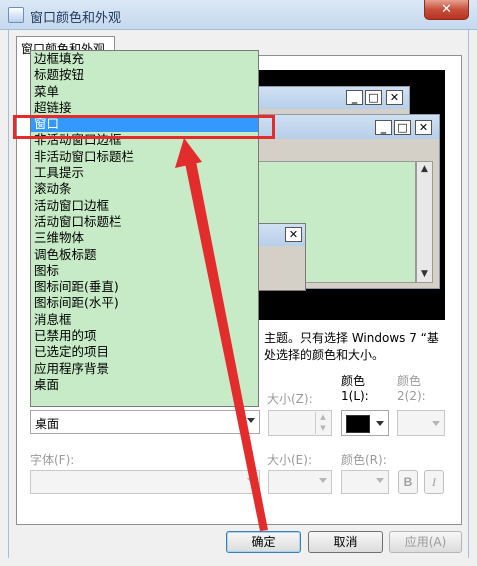 The image size is (477, 566). What do you see at coordinates (144, 336) in the screenshot?
I see `dropdown-item: 已禁用的项` at bounding box center [144, 336].